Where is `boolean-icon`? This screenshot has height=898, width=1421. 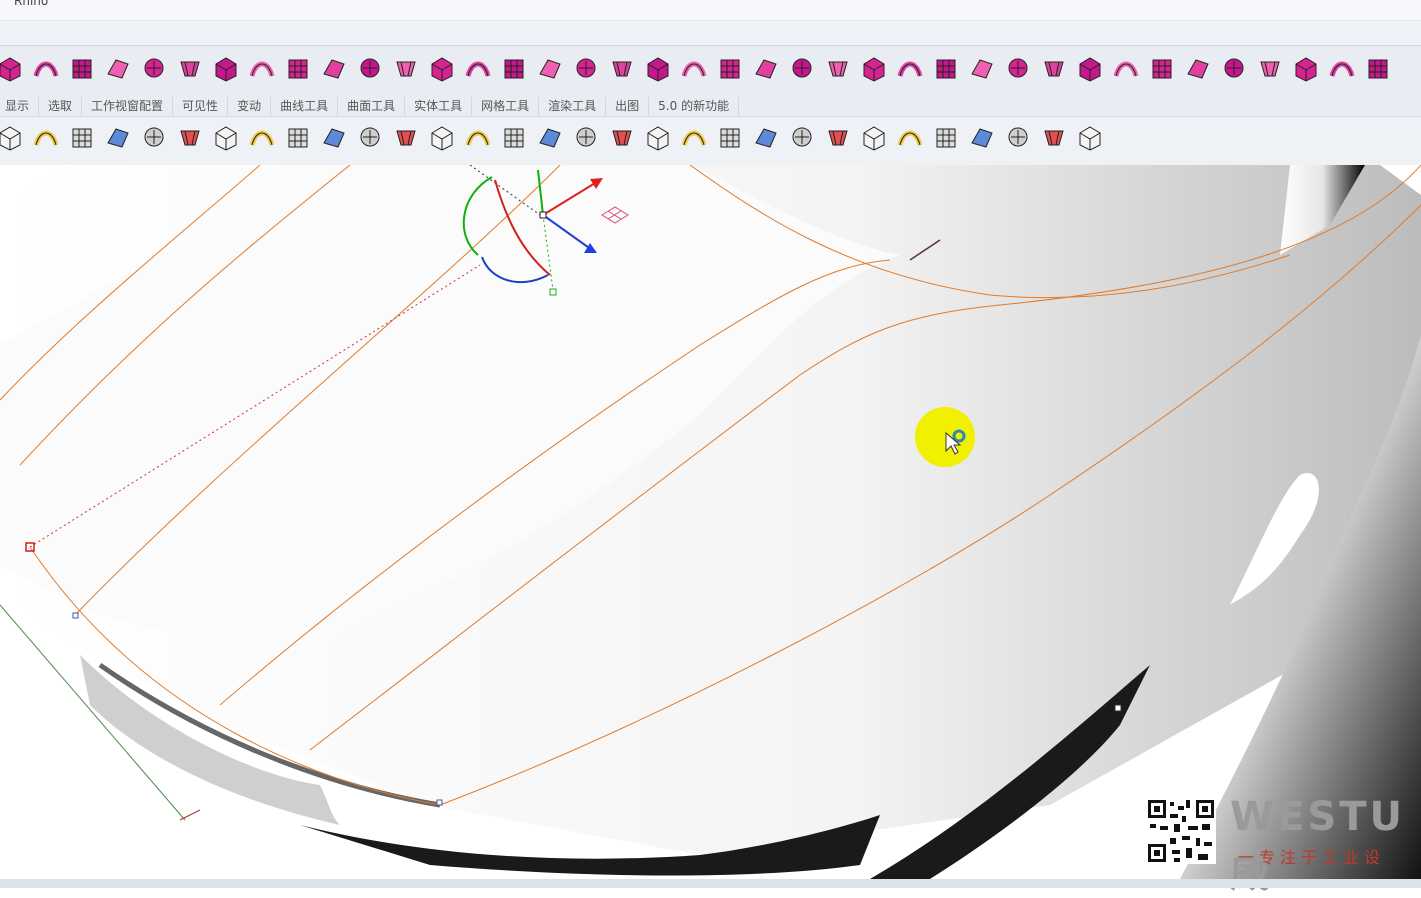
boolean-icon is located at coordinates (550, 68).